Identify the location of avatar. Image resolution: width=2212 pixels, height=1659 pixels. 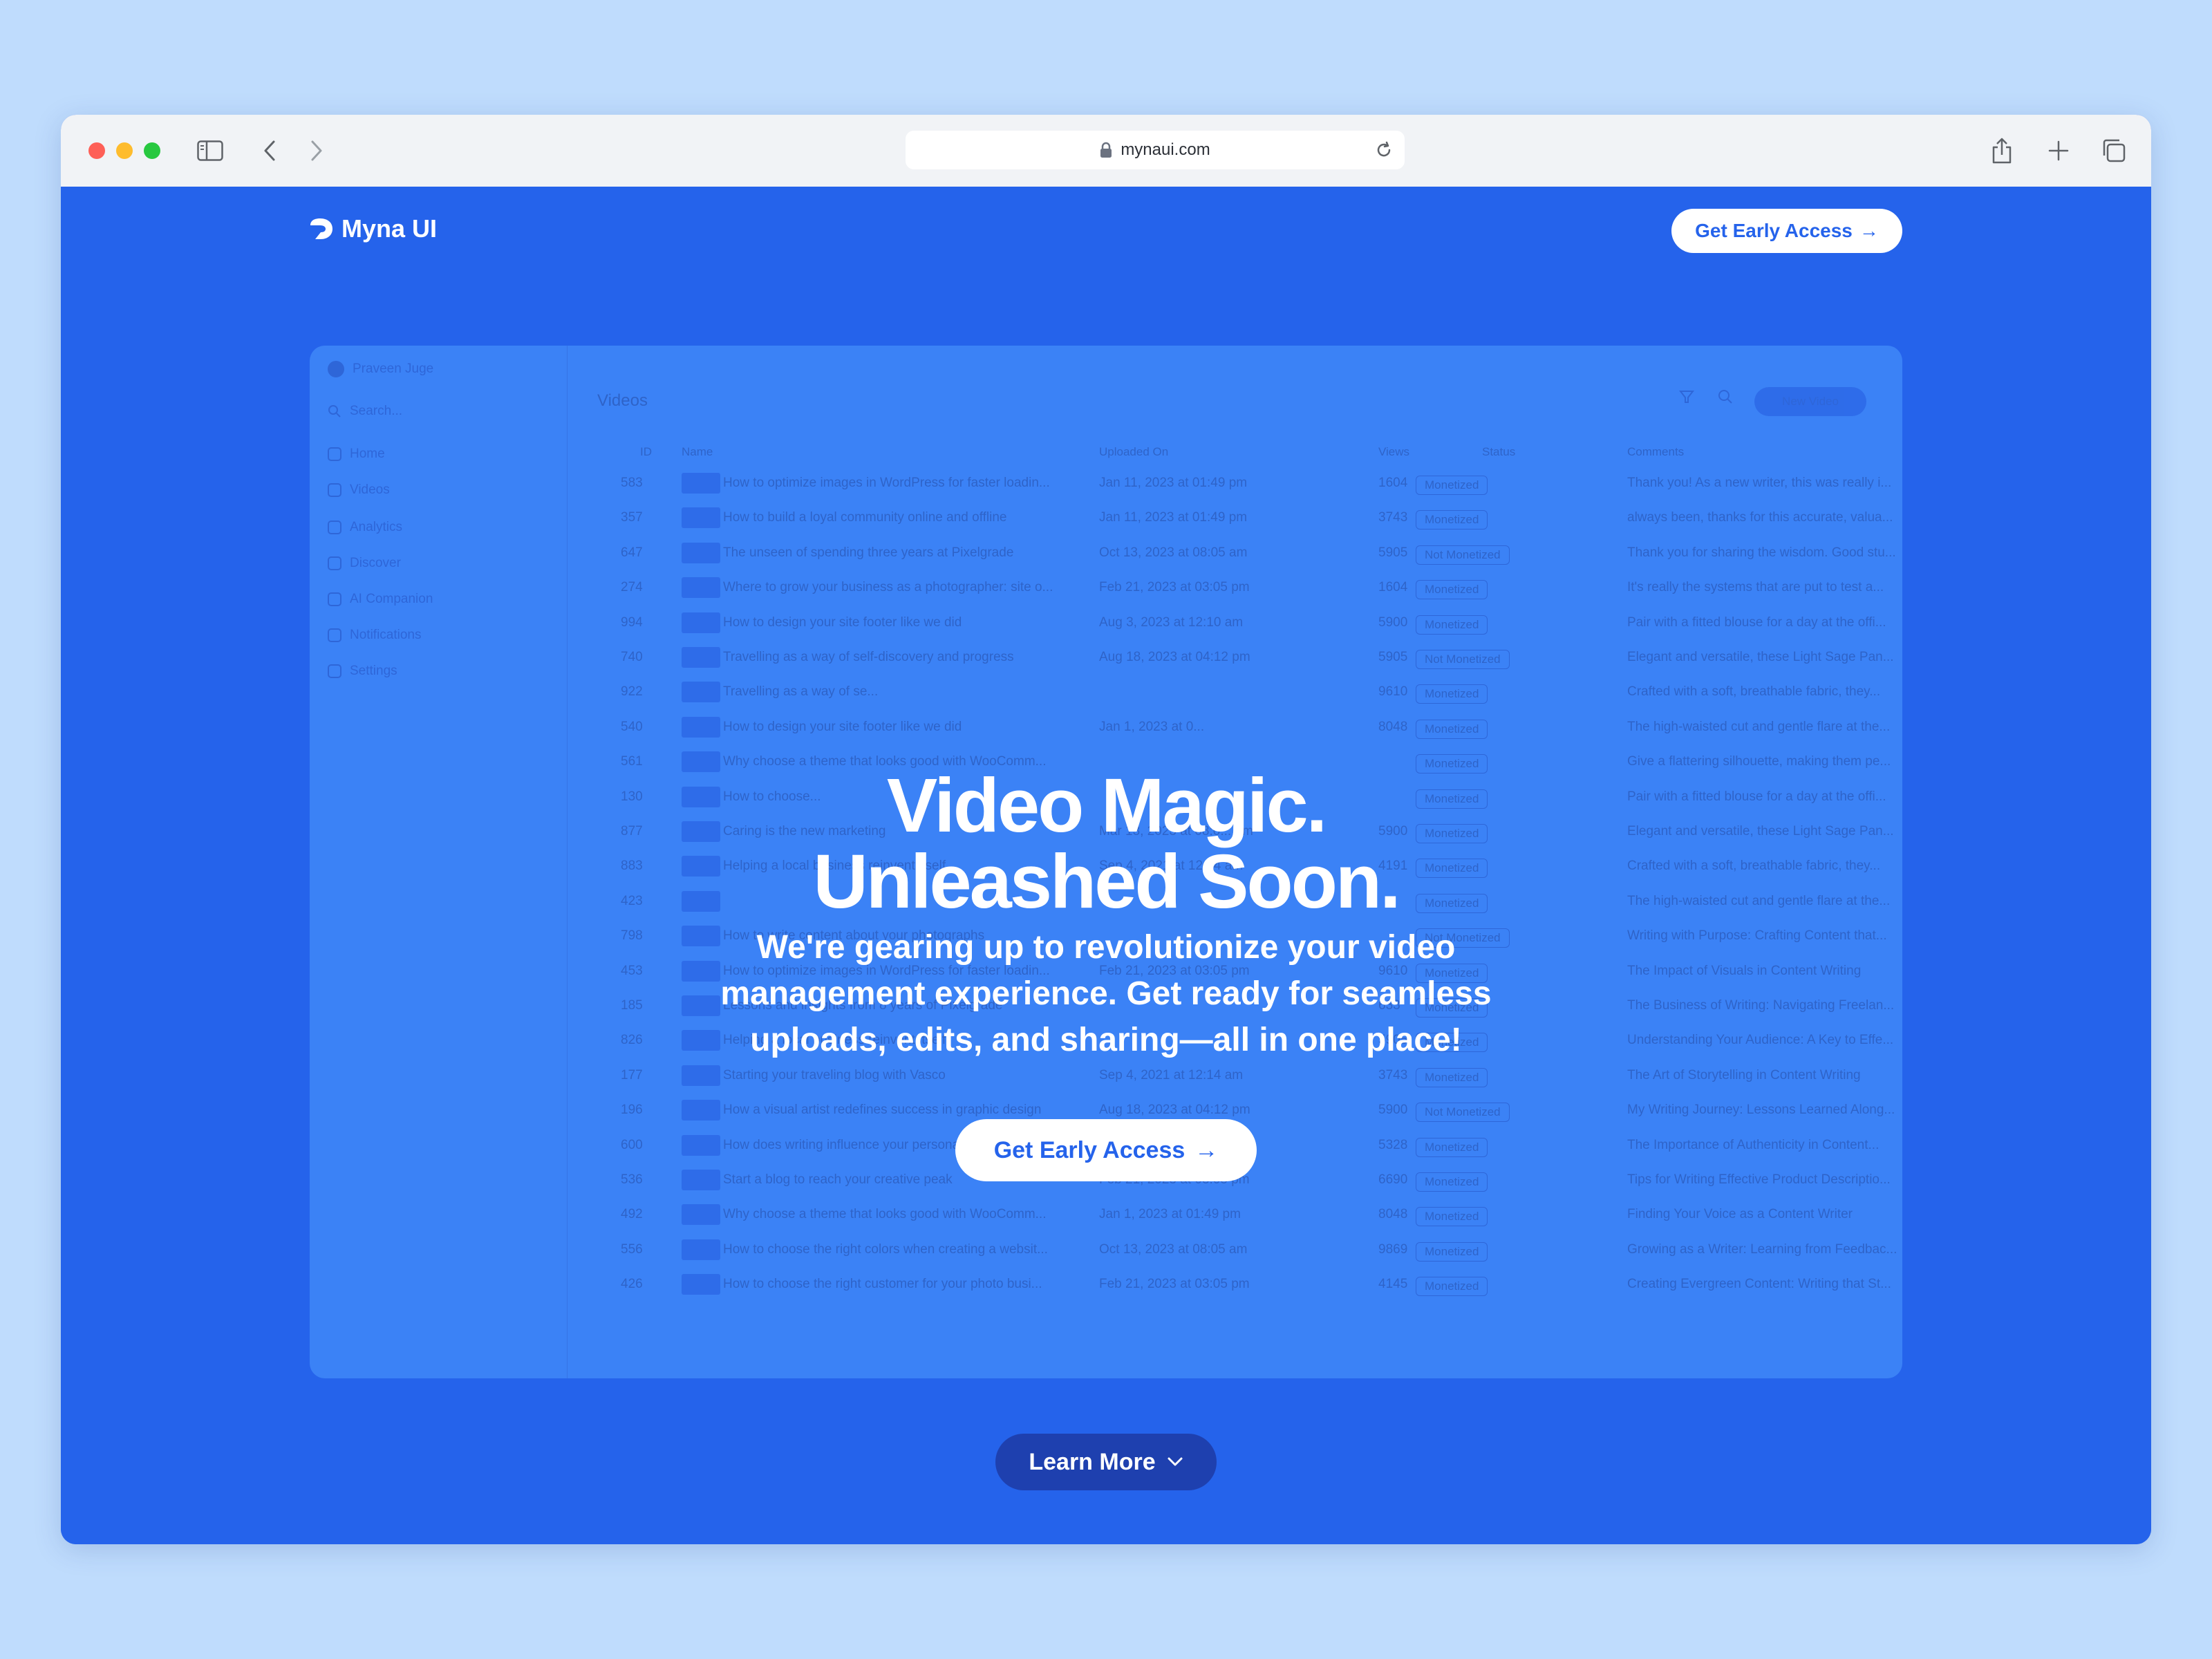
(336, 369).